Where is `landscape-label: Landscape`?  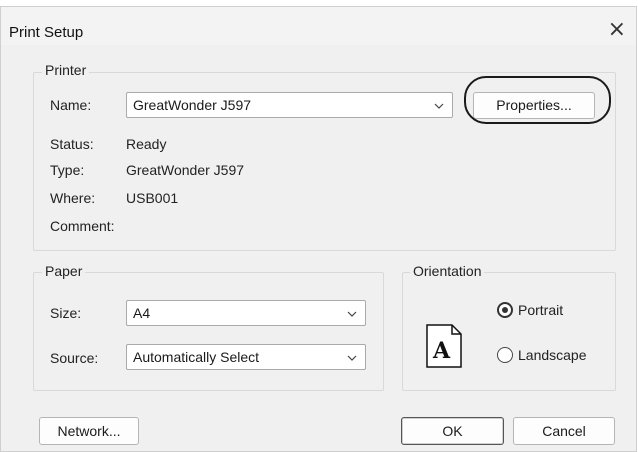 landscape-label: Landscape is located at coordinates (552, 355).